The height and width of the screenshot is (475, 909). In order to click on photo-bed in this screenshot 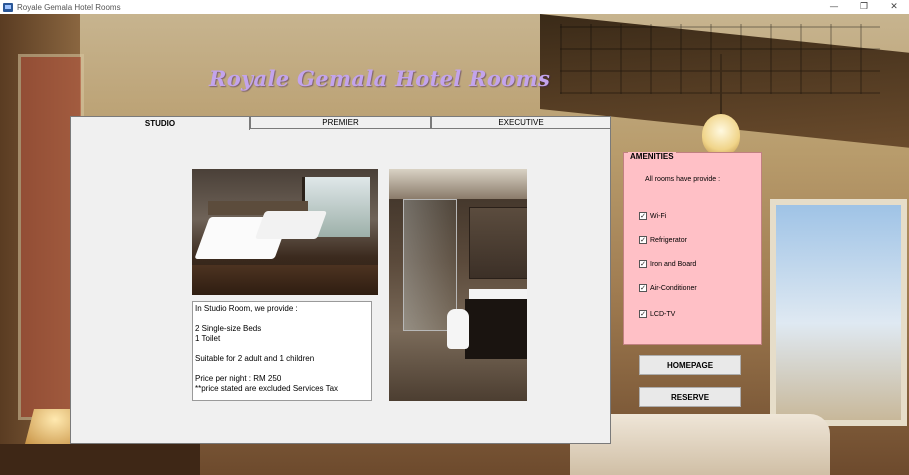, I will do `click(291, 225)`.